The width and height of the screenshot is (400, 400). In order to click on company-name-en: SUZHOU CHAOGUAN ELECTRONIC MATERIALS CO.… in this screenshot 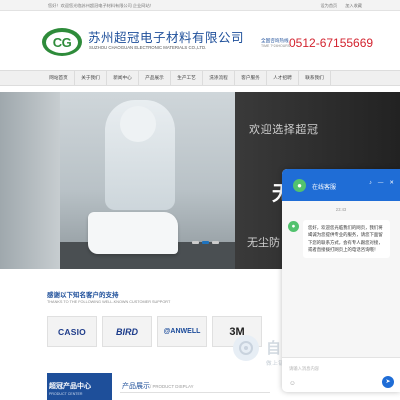, I will do `click(148, 47)`.